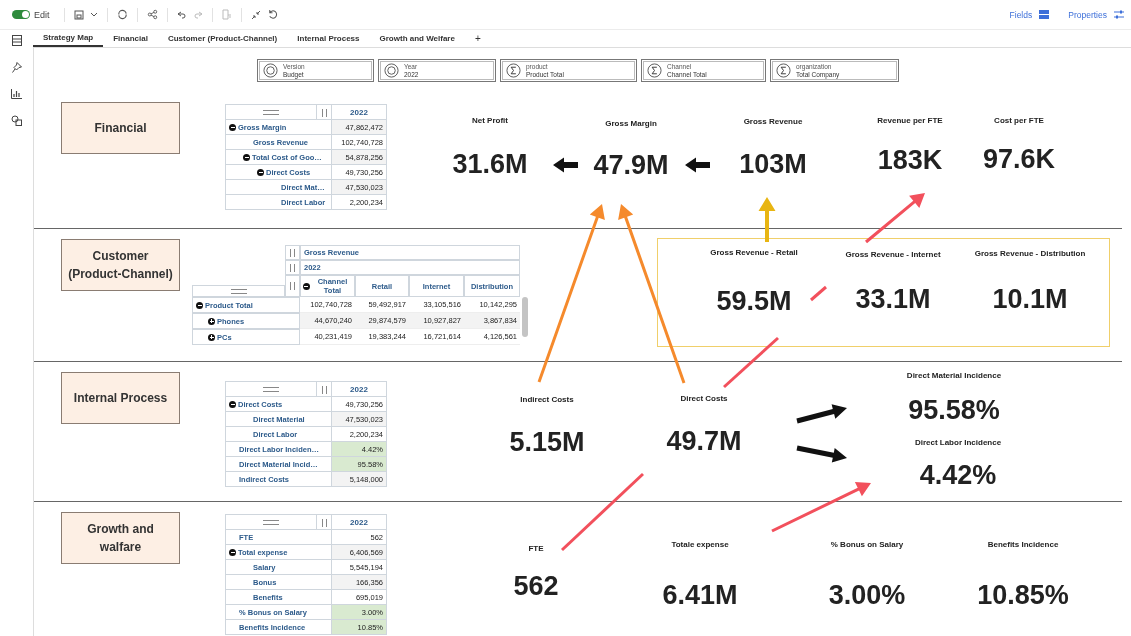 This screenshot has width=1131, height=636. Describe the element at coordinates (547, 442) in the screenshot. I see `kpi-value: 5.15M` at that location.